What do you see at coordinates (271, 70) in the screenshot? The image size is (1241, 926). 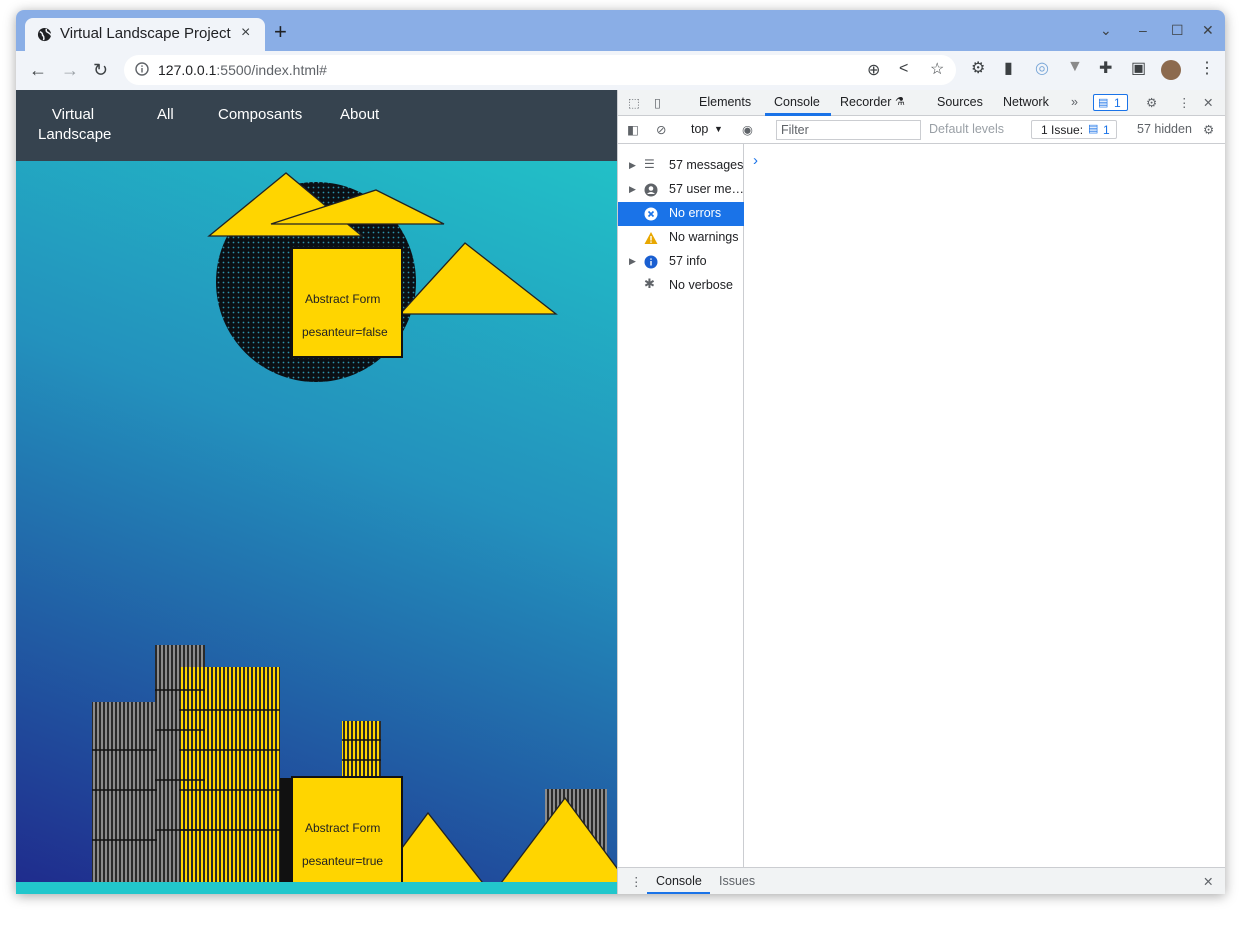 I see `url-path: :5500/index.html#` at bounding box center [271, 70].